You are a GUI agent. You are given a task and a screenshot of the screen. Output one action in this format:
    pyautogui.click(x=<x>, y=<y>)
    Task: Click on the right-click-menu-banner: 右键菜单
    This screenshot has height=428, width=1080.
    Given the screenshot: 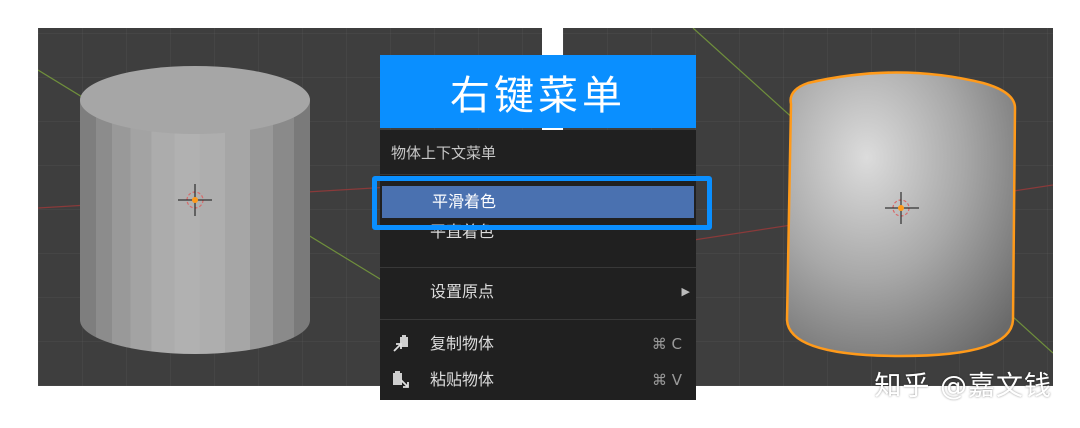 What is the action you would take?
    pyautogui.click(x=538, y=91)
    